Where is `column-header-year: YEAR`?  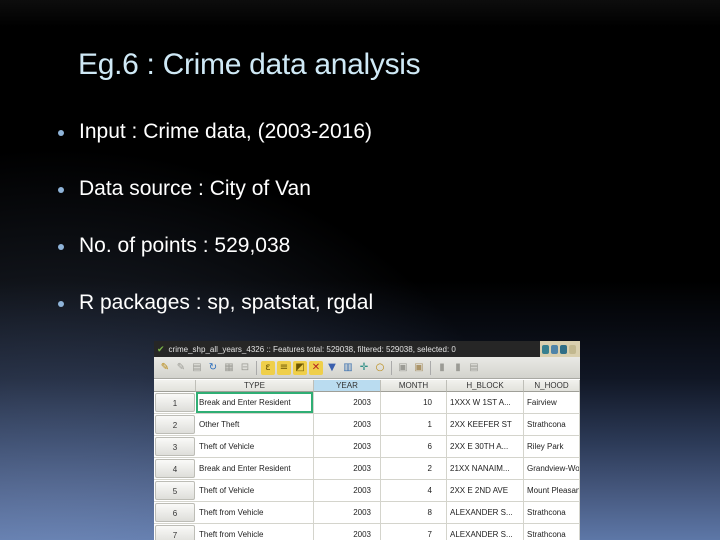 column-header-year: YEAR is located at coordinates (347, 386).